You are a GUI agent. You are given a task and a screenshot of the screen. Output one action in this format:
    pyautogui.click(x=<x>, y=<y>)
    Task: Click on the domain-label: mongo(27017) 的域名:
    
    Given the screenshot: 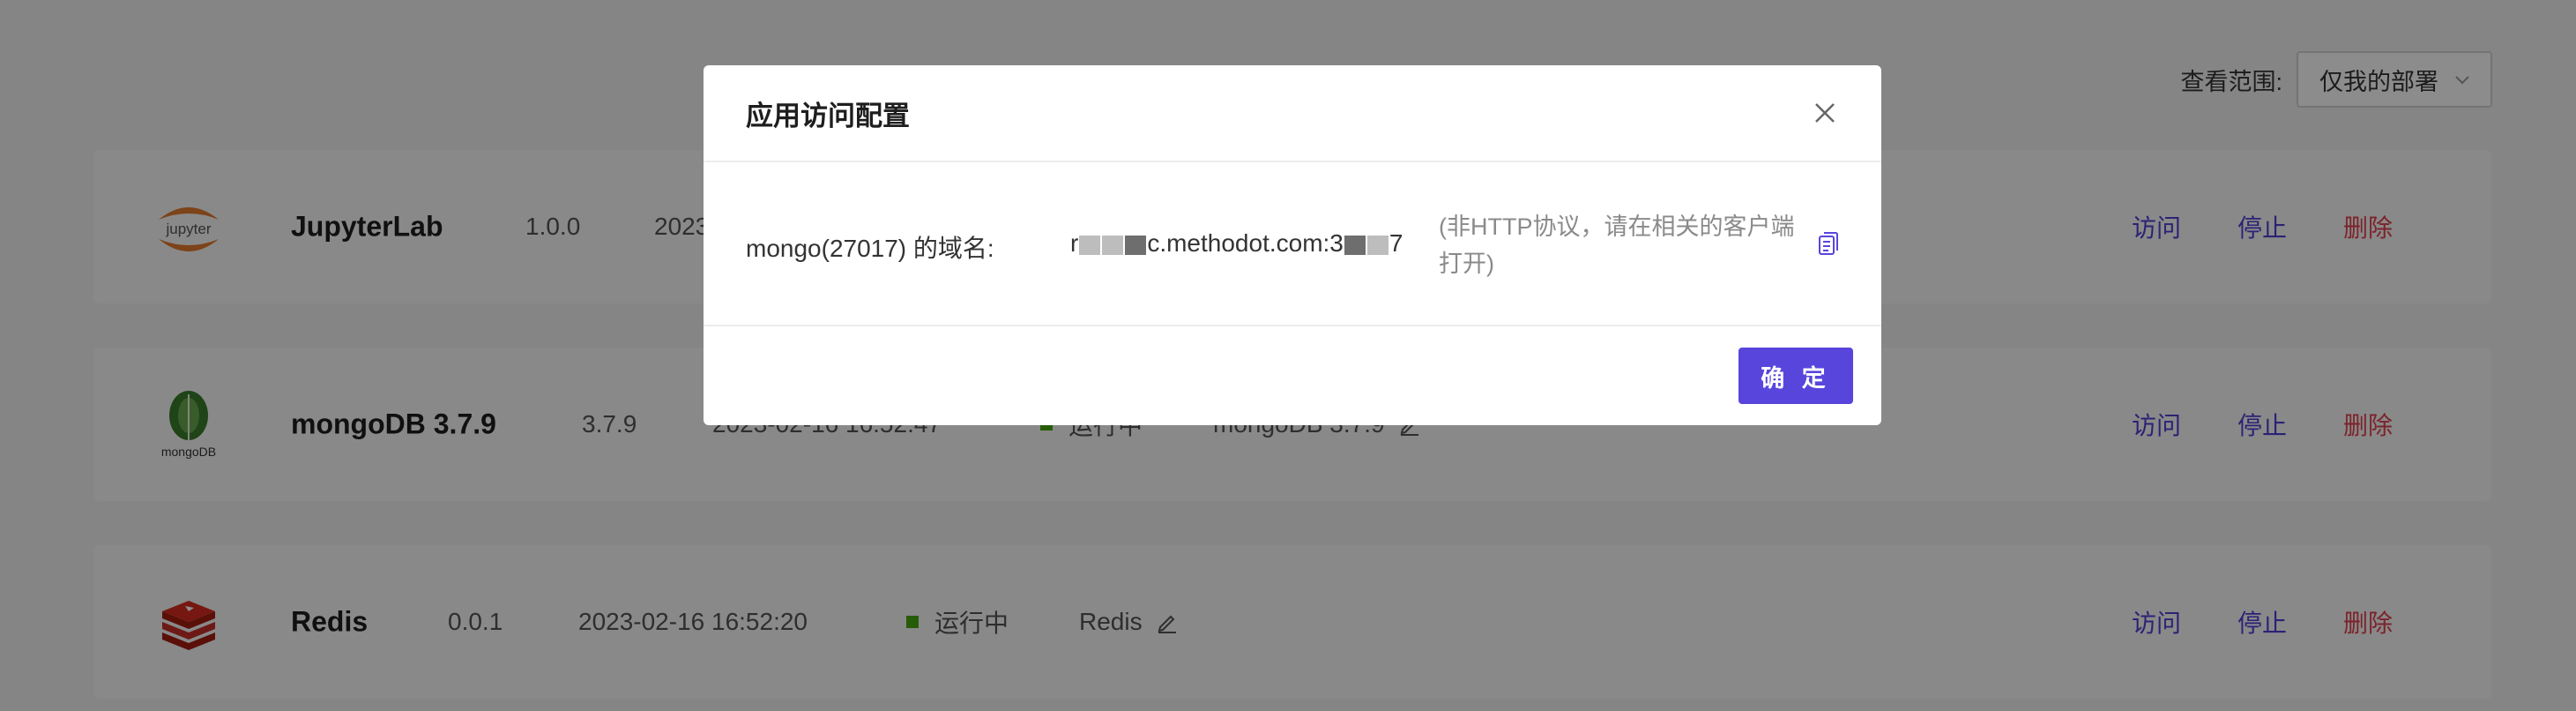 What is the action you would take?
    pyautogui.click(x=870, y=249)
    